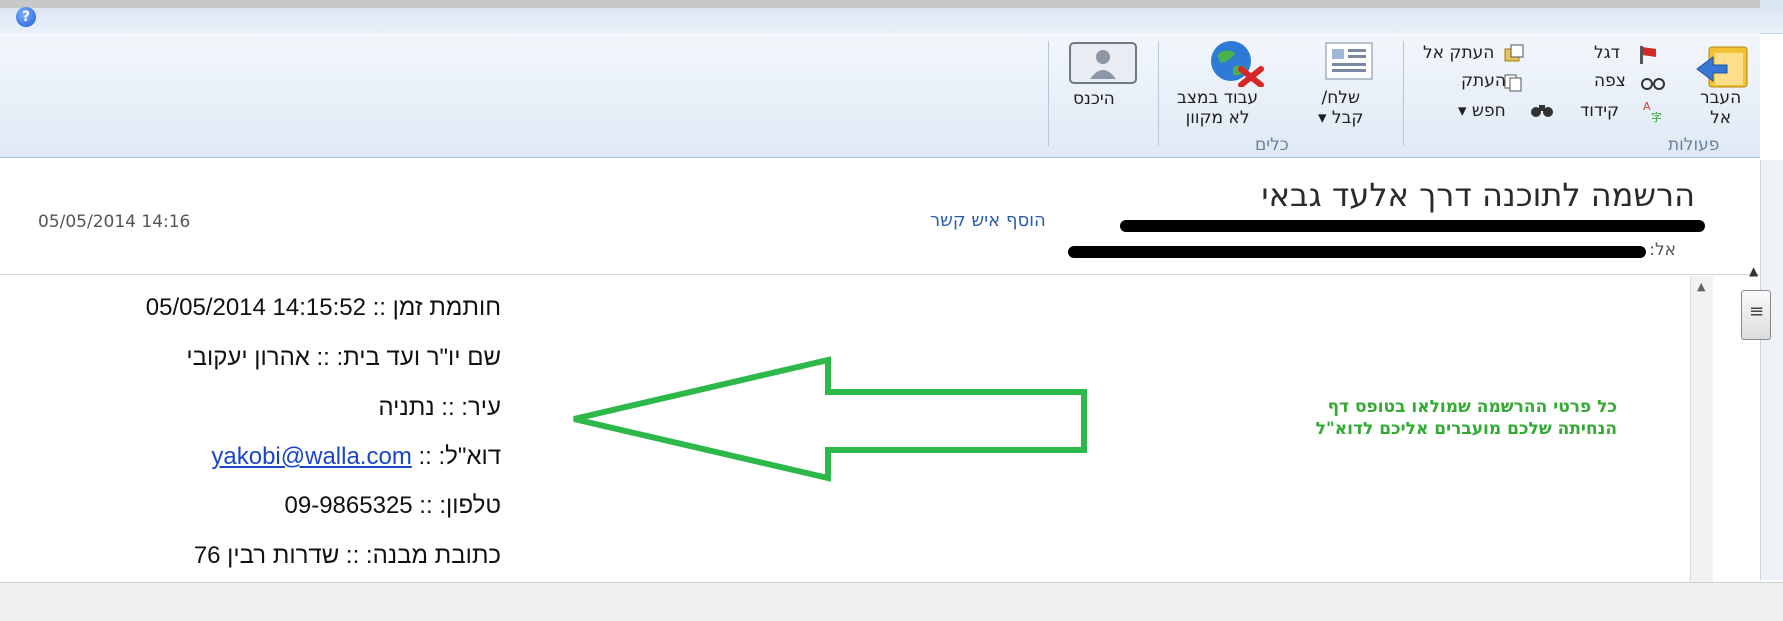  What do you see at coordinates (1458, 53) in the screenshot?
I see `copy-to-button: העתק אל` at bounding box center [1458, 53].